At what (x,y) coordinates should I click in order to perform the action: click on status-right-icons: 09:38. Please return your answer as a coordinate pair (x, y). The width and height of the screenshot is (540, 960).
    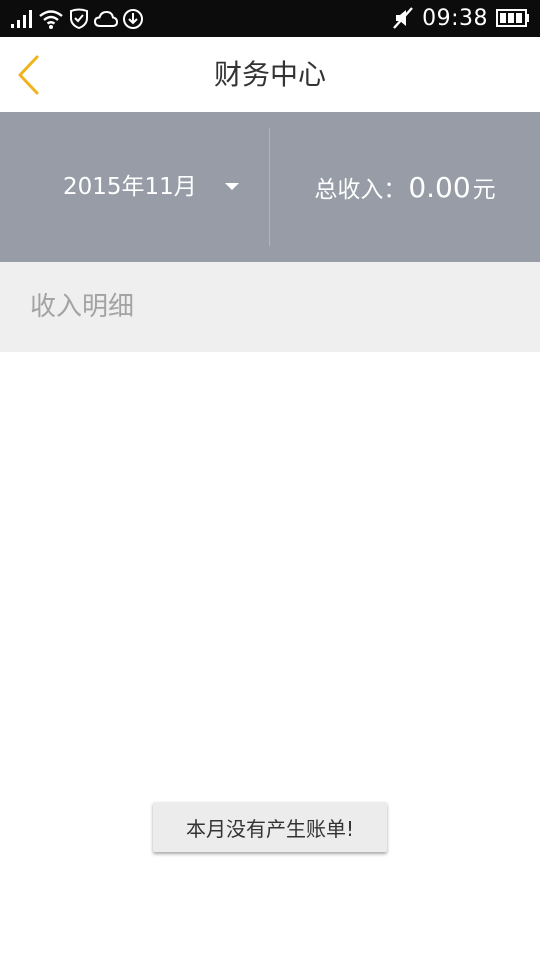
    Looking at the image, I should click on (461, 18).